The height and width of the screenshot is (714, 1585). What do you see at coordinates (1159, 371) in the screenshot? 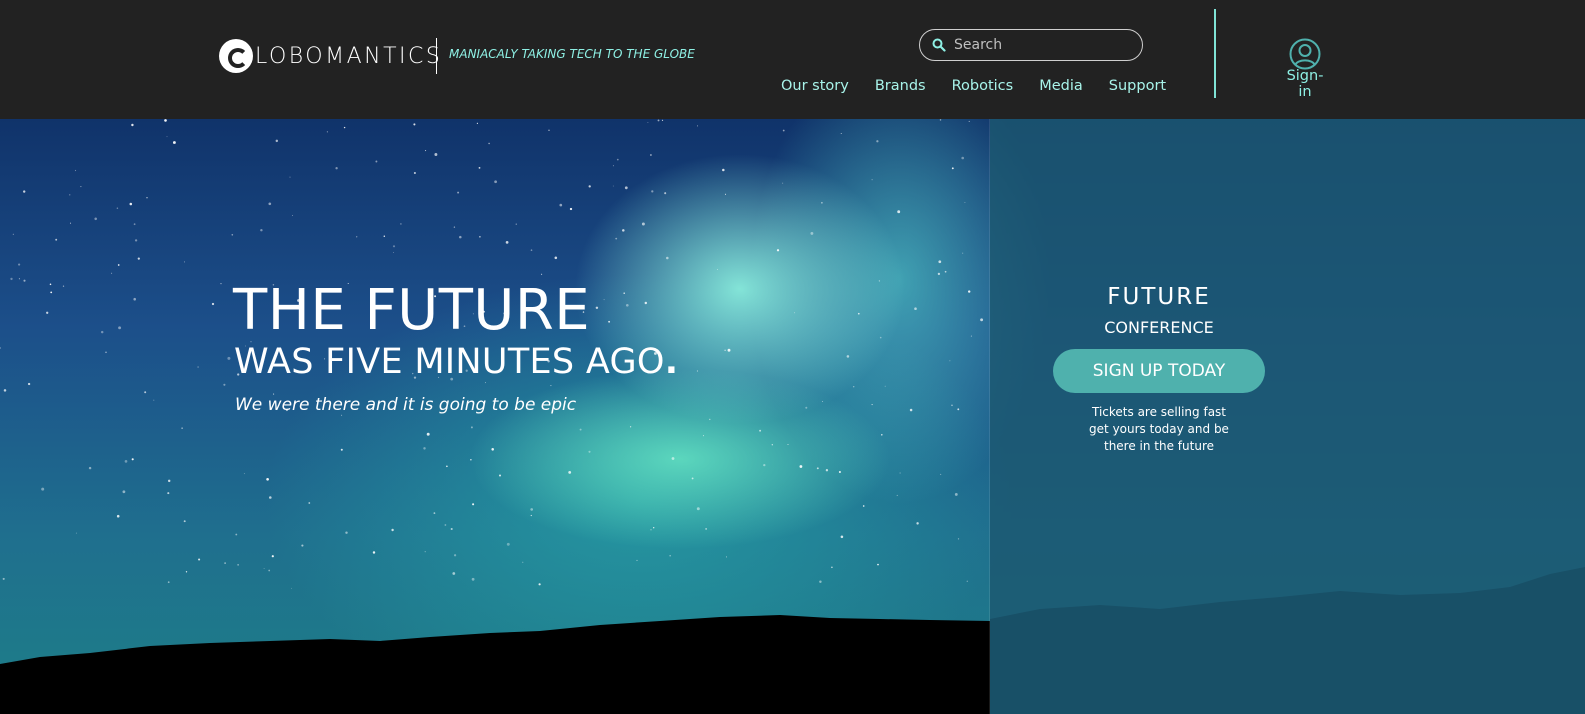
I see `sign-up-button: SIGN UP TODAY` at bounding box center [1159, 371].